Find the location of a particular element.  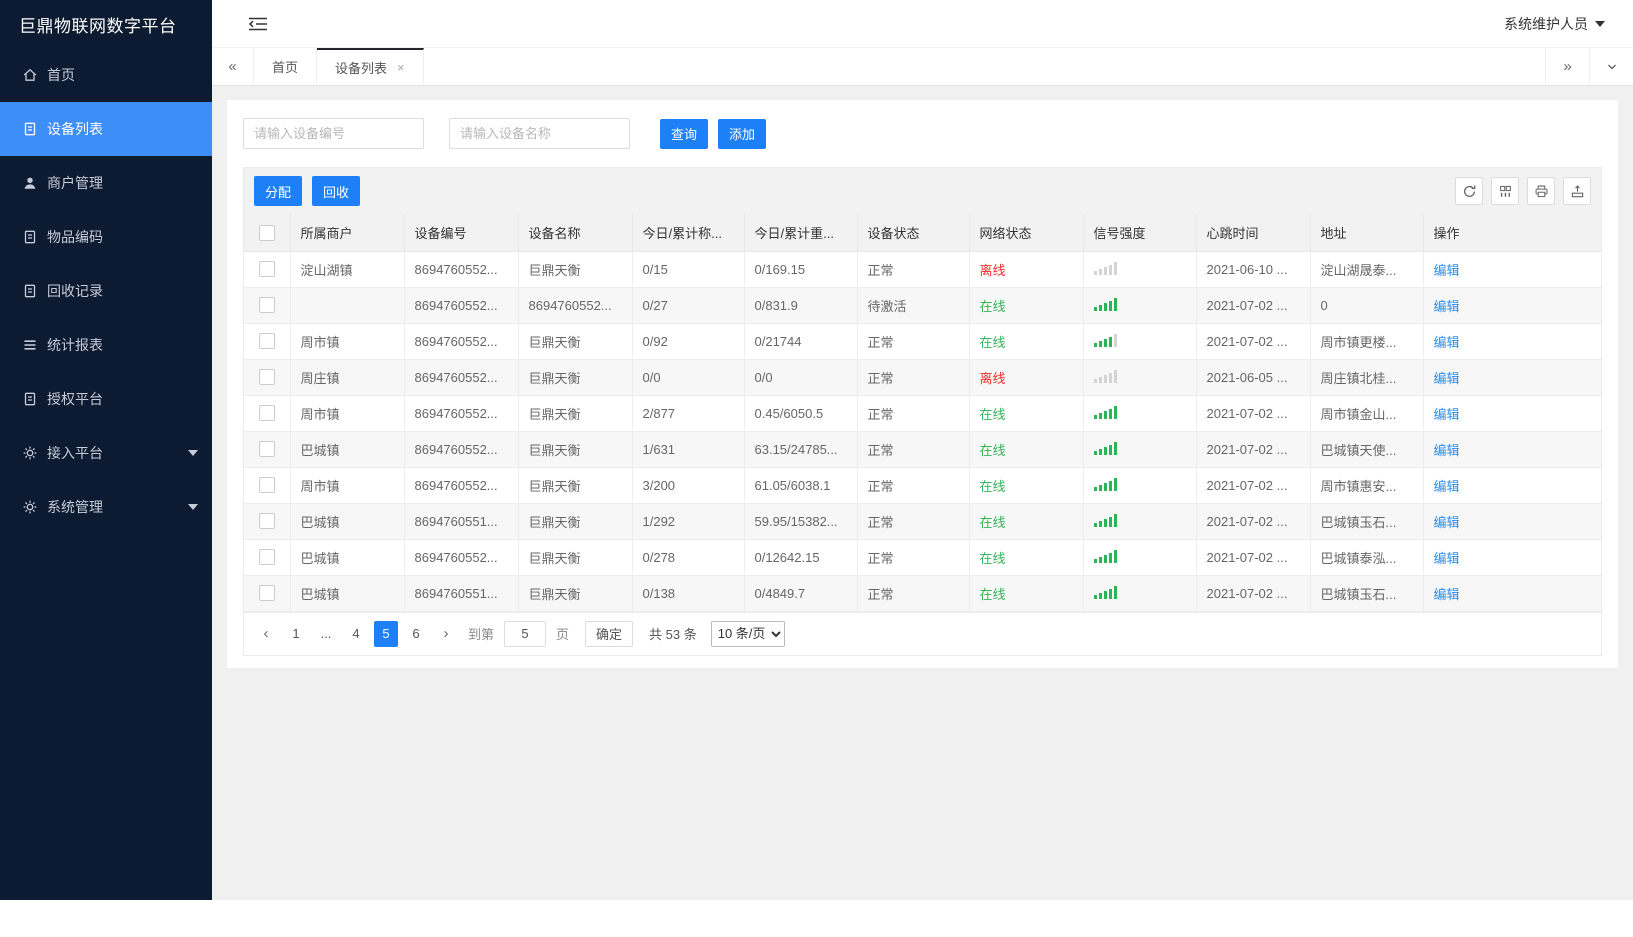

home-icon is located at coordinates (30, 75).